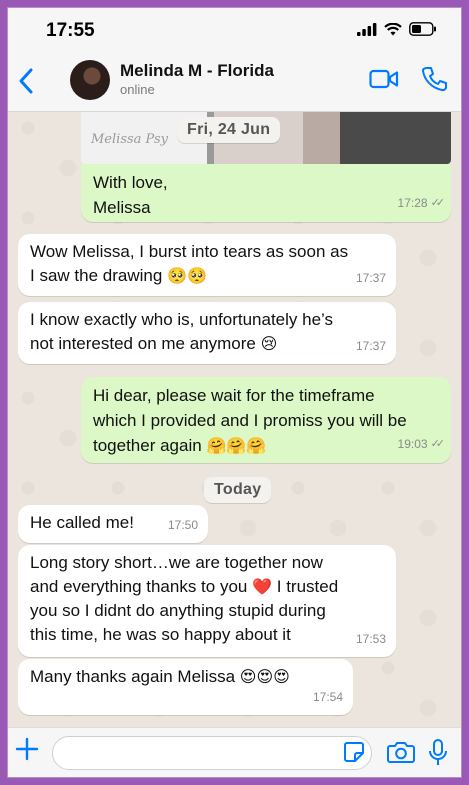 The width and height of the screenshot is (469, 785). Describe the element at coordinates (266, 193) in the screenshot. I see `message-outgoing-1: With love, Melissa 17:28 ✓✓` at that location.